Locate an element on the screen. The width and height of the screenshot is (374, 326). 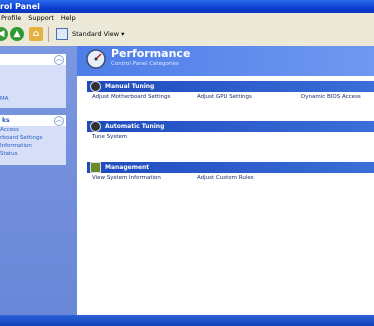
standard-view-label: Standard View is located at coordinates (96, 34).